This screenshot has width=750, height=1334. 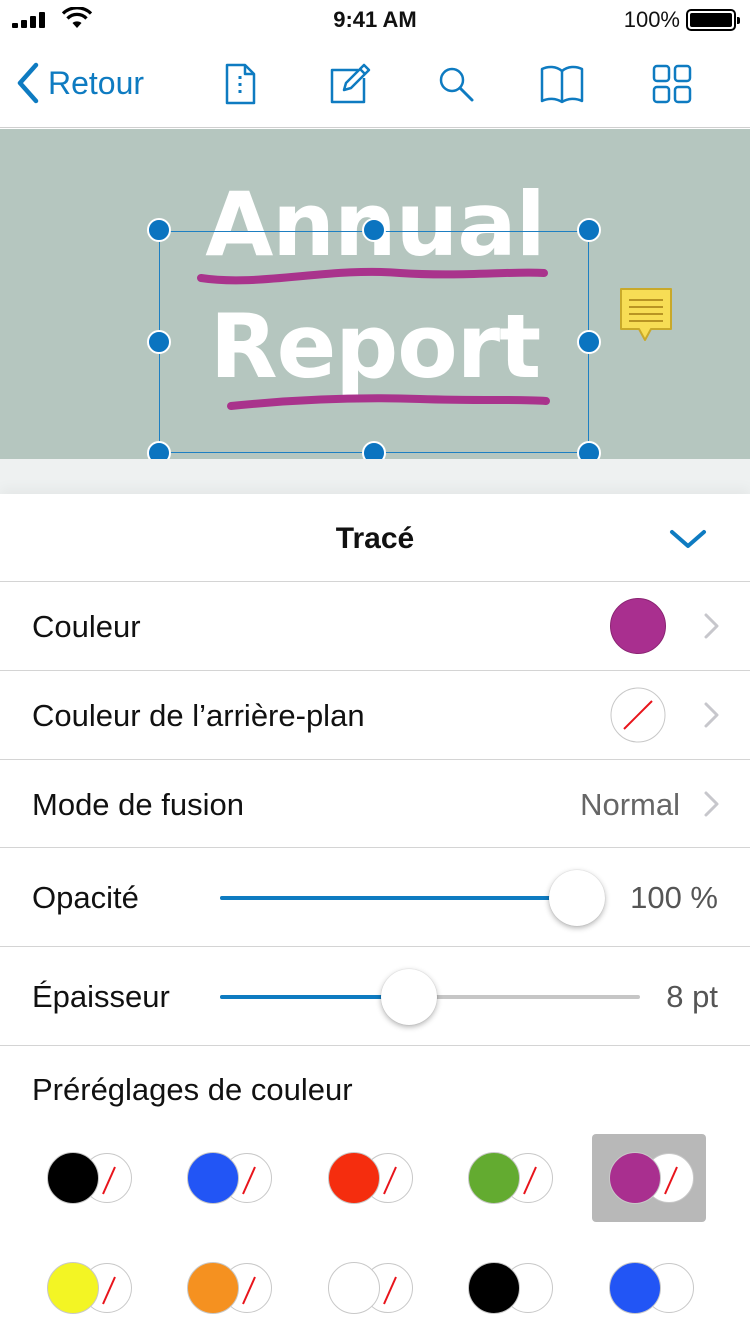 What do you see at coordinates (374, 342) in the screenshot?
I see `selection-box` at bounding box center [374, 342].